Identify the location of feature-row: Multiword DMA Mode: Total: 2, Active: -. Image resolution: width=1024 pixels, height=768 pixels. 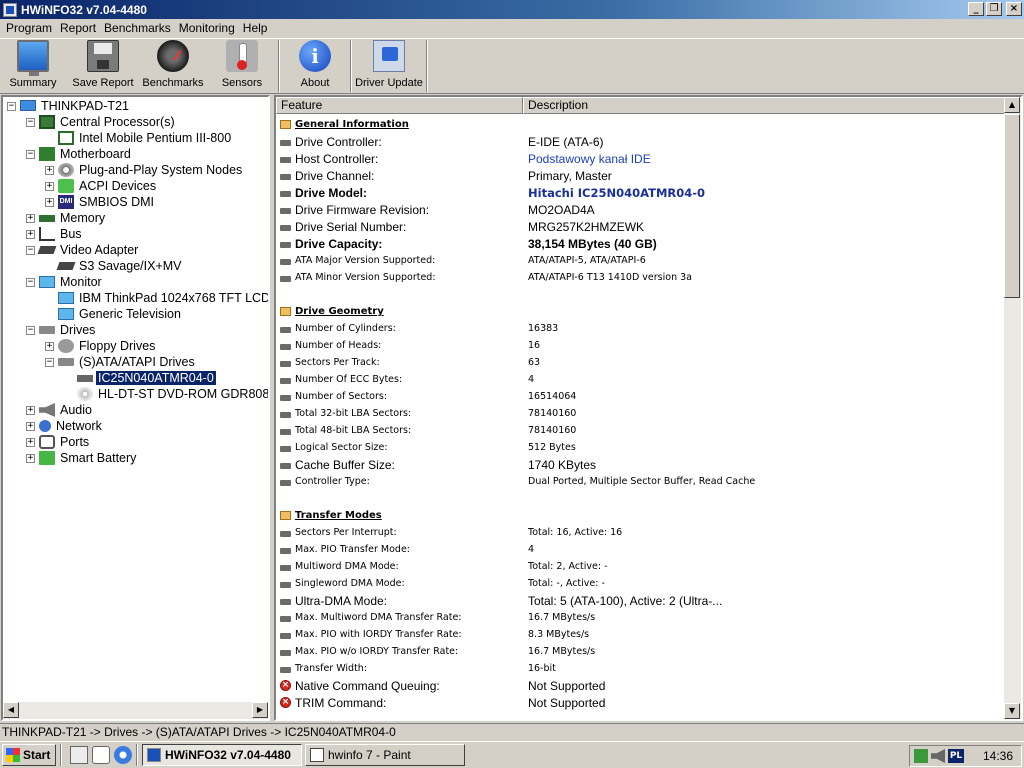
(642, 566).